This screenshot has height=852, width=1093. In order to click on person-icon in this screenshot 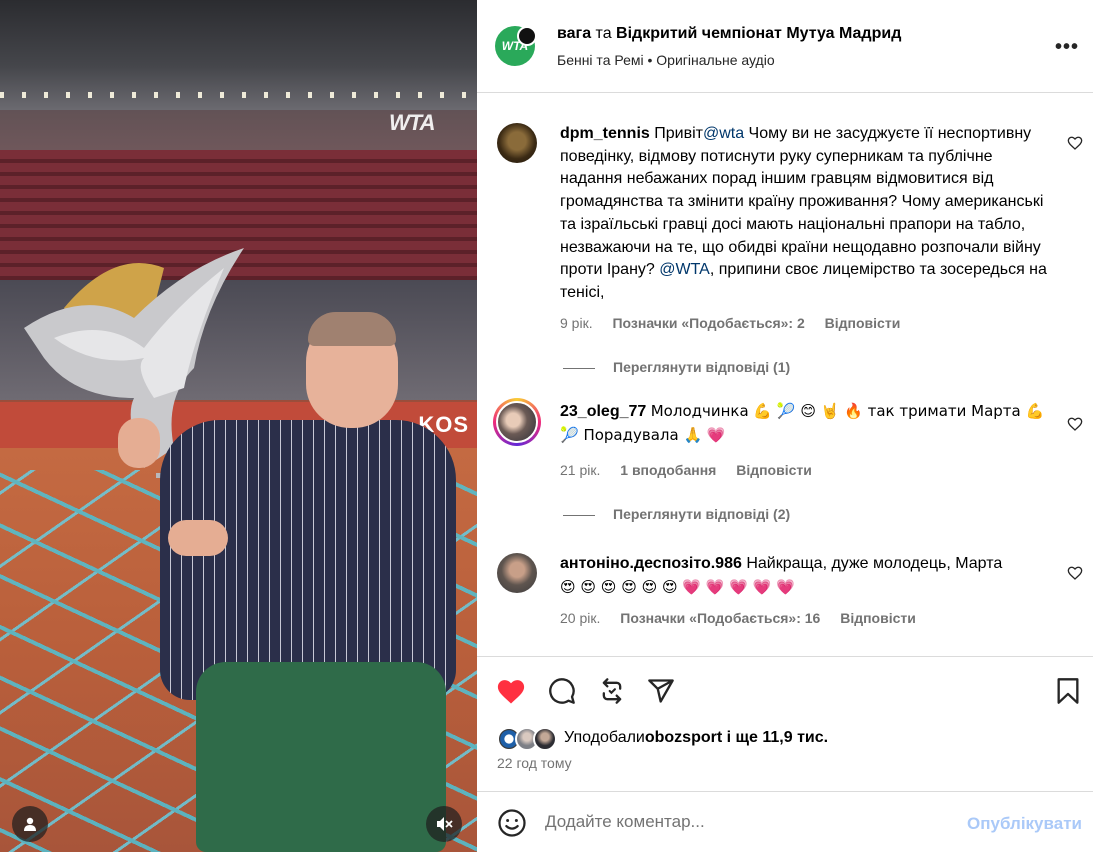, I will do `click(30, 824)`.